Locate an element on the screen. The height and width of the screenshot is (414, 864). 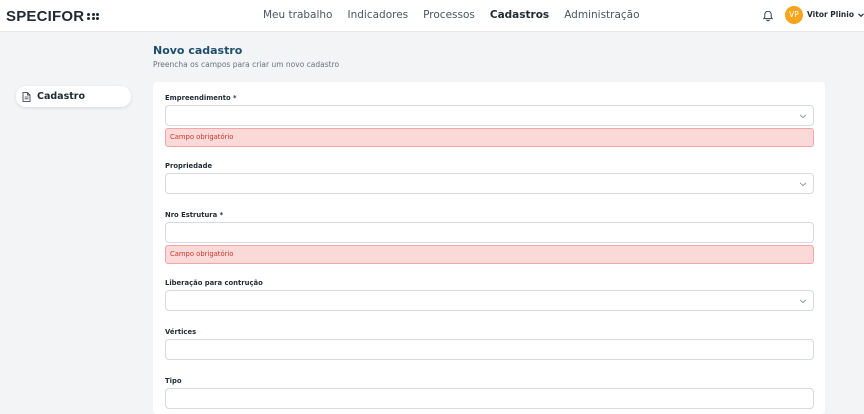
document-icon is located at coordinates (26, 96).